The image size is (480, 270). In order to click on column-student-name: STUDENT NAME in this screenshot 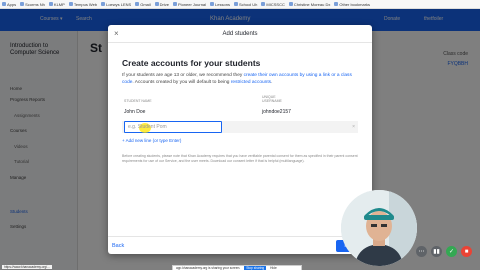, I will do `click(138, 101)`.